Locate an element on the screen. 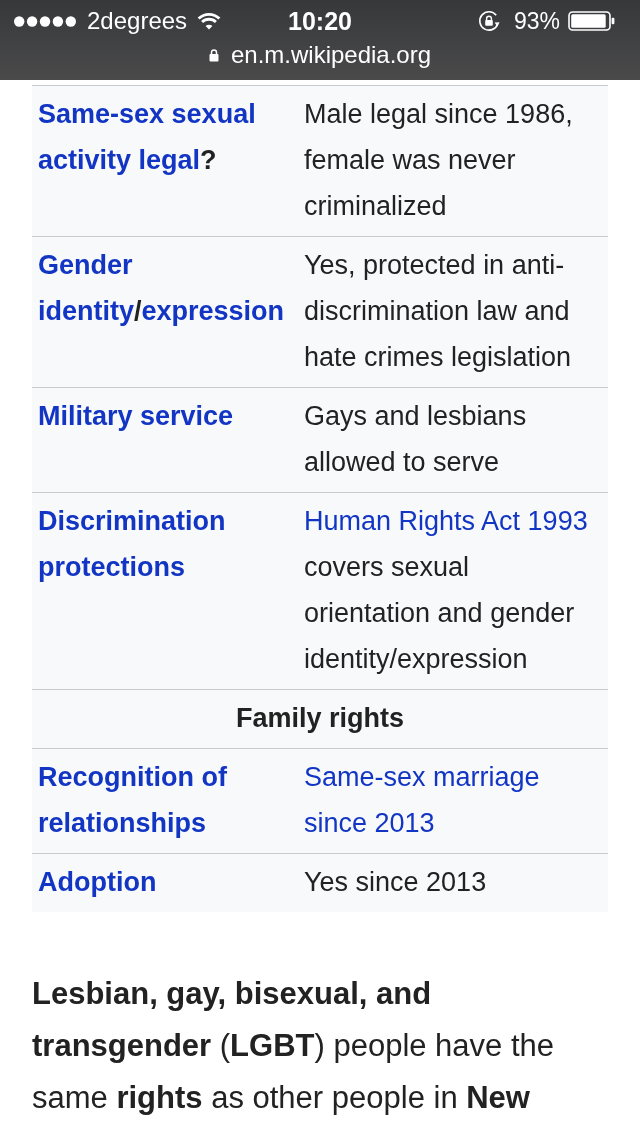 The height and width of the screenshot is (1136, 640). section-header: Family rights is located at coordinates (319, 718).